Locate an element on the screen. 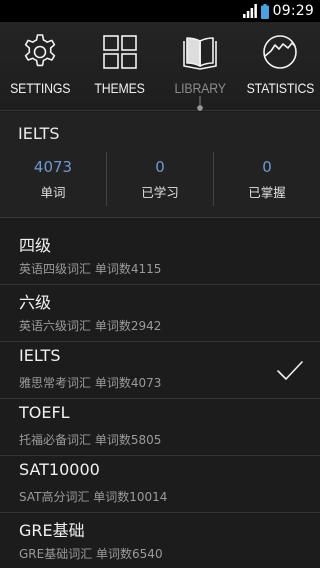 This screenshot has height=568, width=320. nav-themes-label: THEMES is located at coordinates (120, 88).